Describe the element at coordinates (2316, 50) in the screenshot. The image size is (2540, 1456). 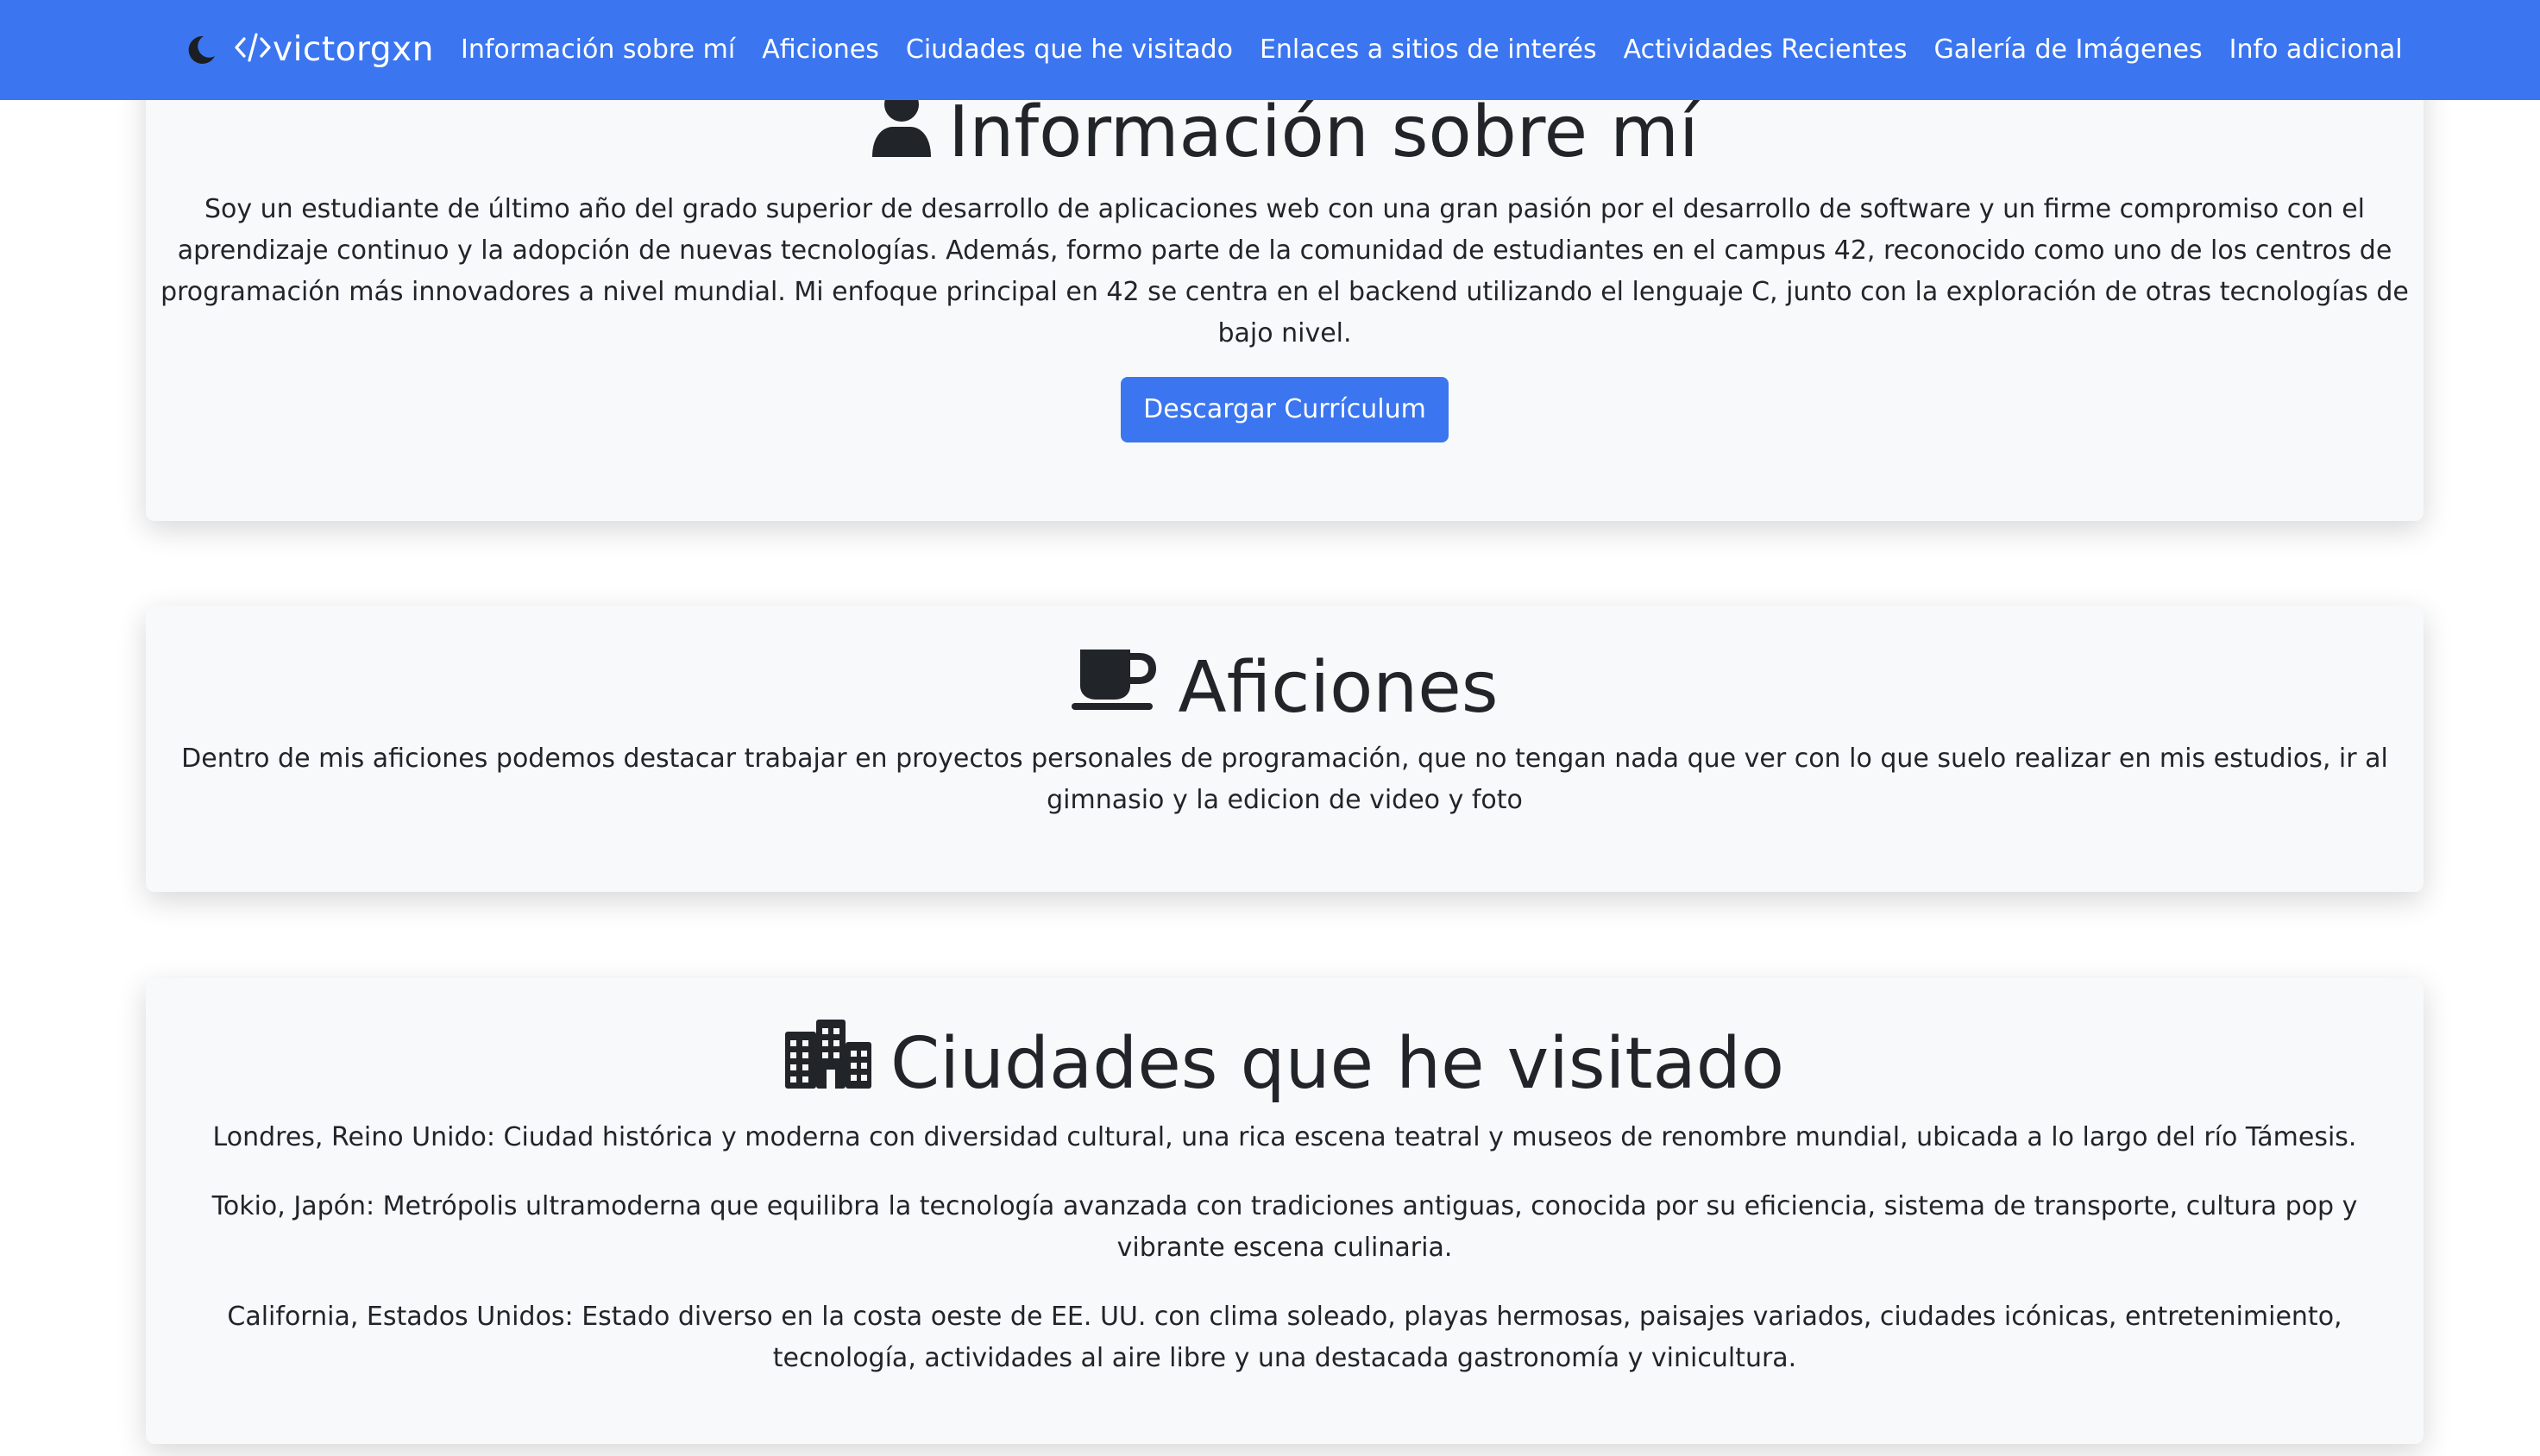
I see `nav-link-info-adicional: Info adicional` at that location.